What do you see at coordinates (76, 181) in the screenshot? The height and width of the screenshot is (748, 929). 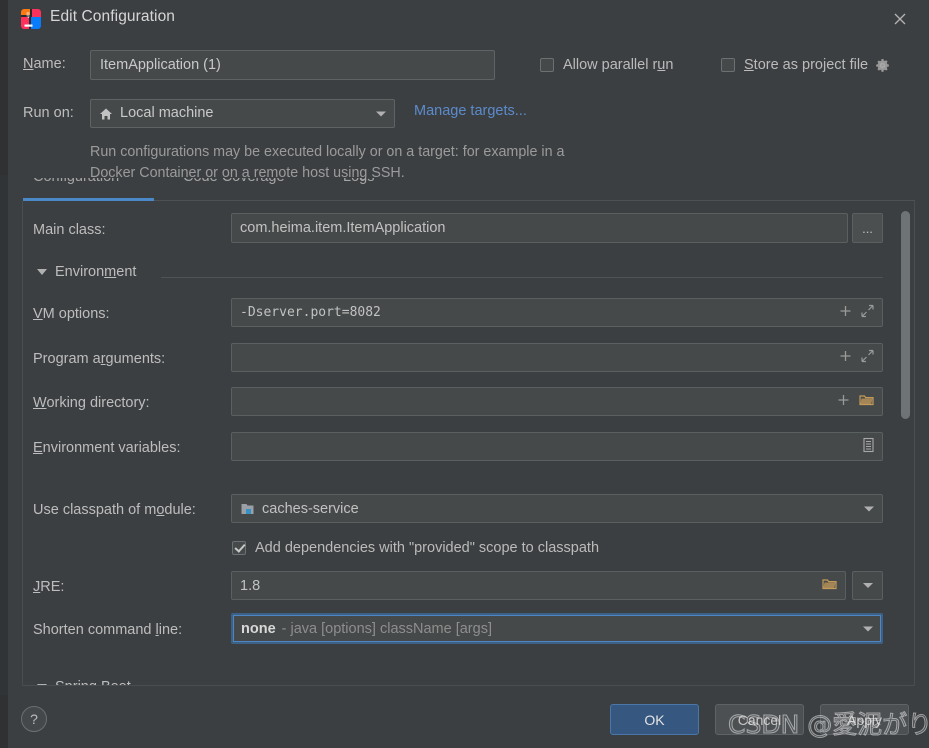 I see `tab-configuration: Configuration` at bounding box center [76, 181].